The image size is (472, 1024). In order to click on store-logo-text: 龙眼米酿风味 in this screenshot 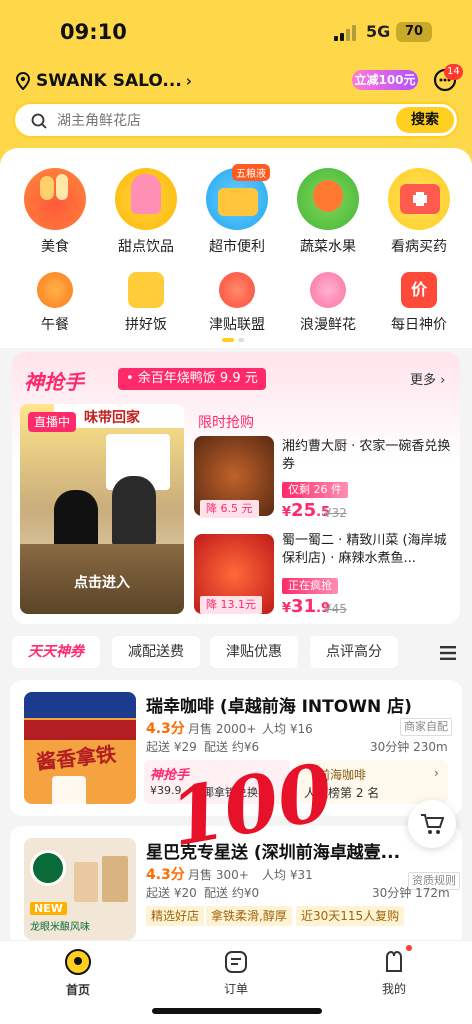, I will do `click(60, 927)`.